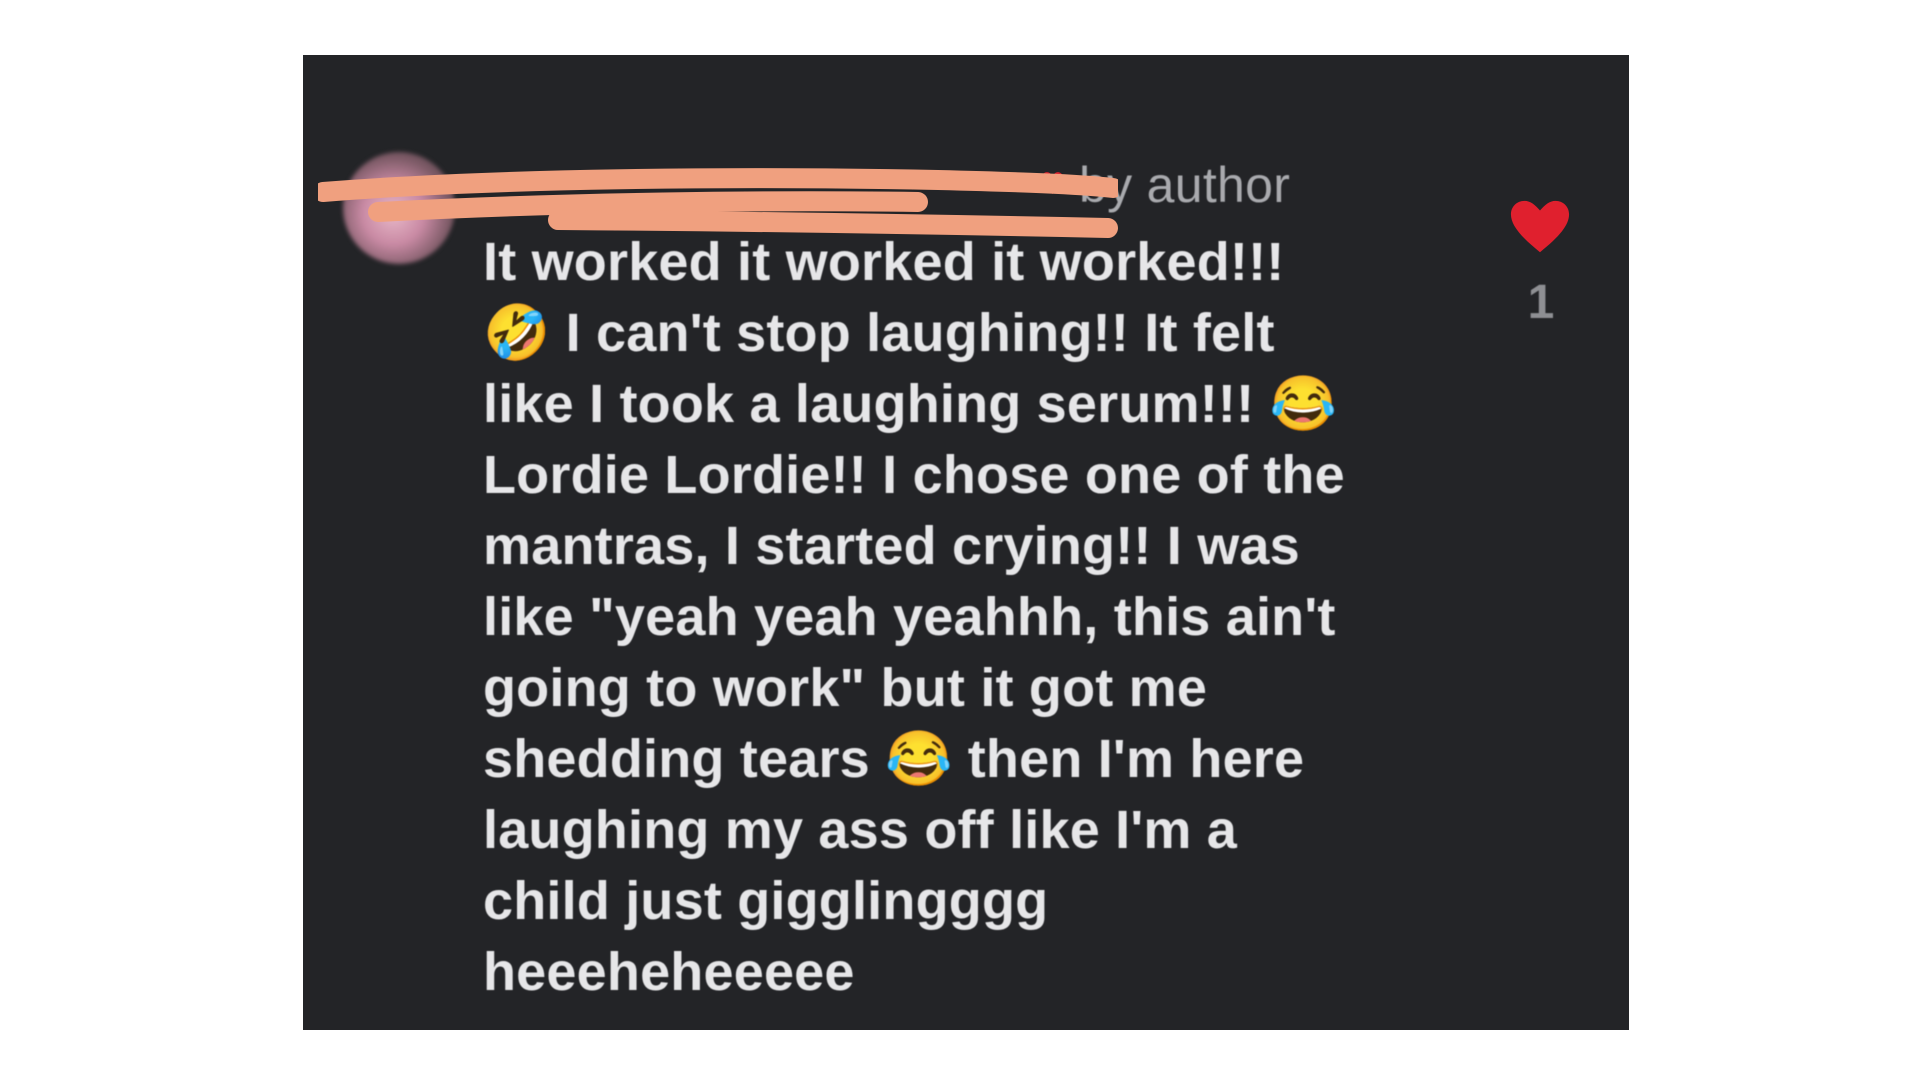  What do you see at coordinates (1540, 227) in the screenshot?
I see `heart-icon` at bounding box center [1540, 227].